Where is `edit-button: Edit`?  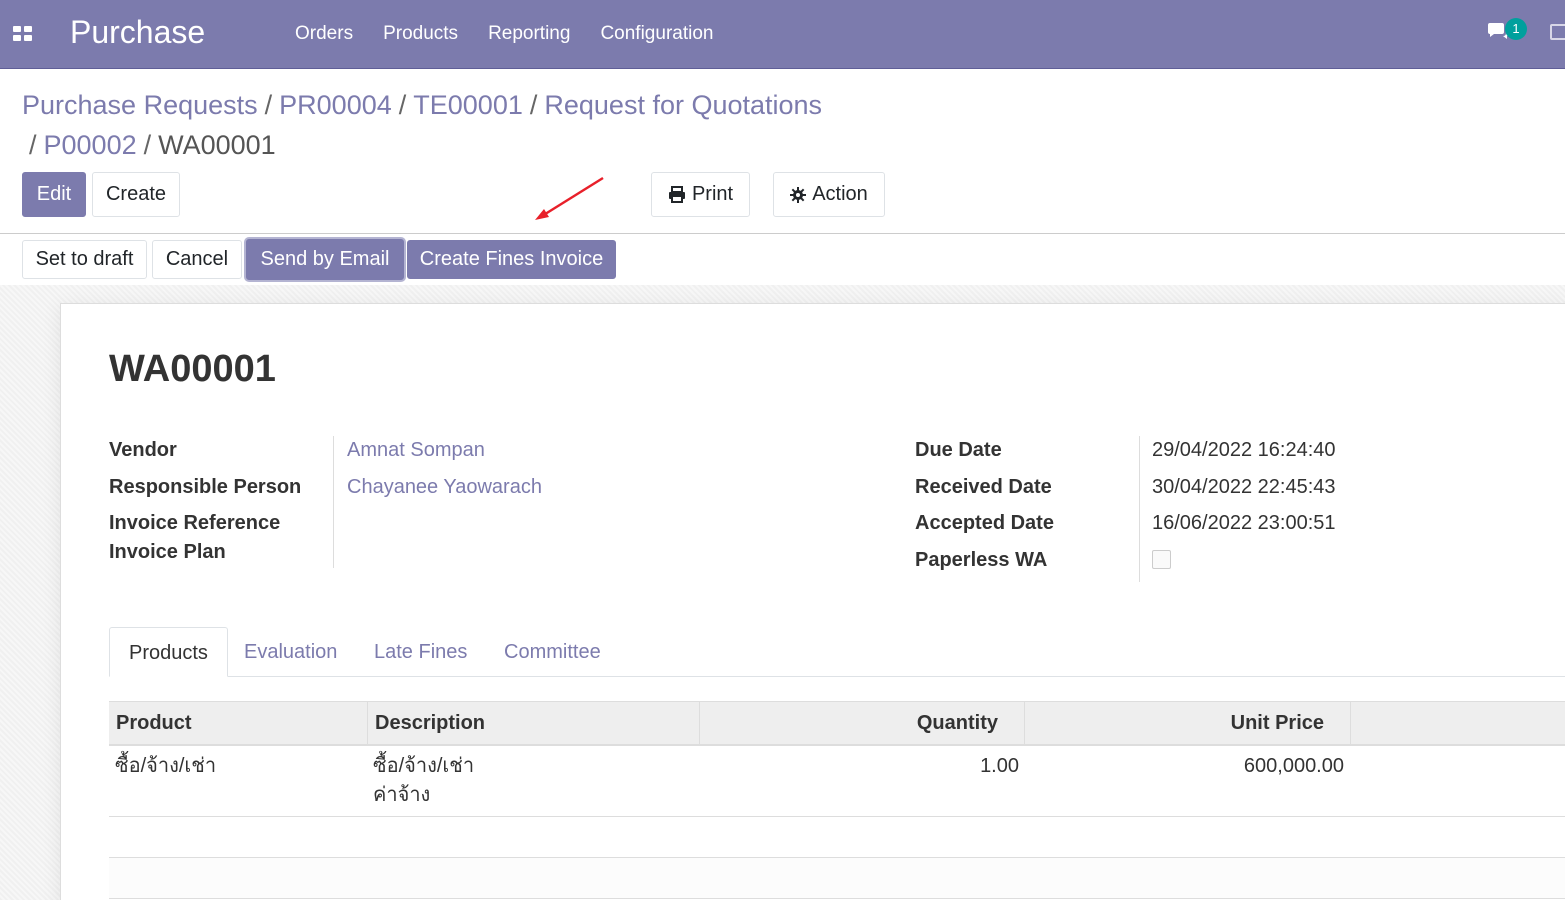 edit-button: Edit is located at coordinates (54, 194).